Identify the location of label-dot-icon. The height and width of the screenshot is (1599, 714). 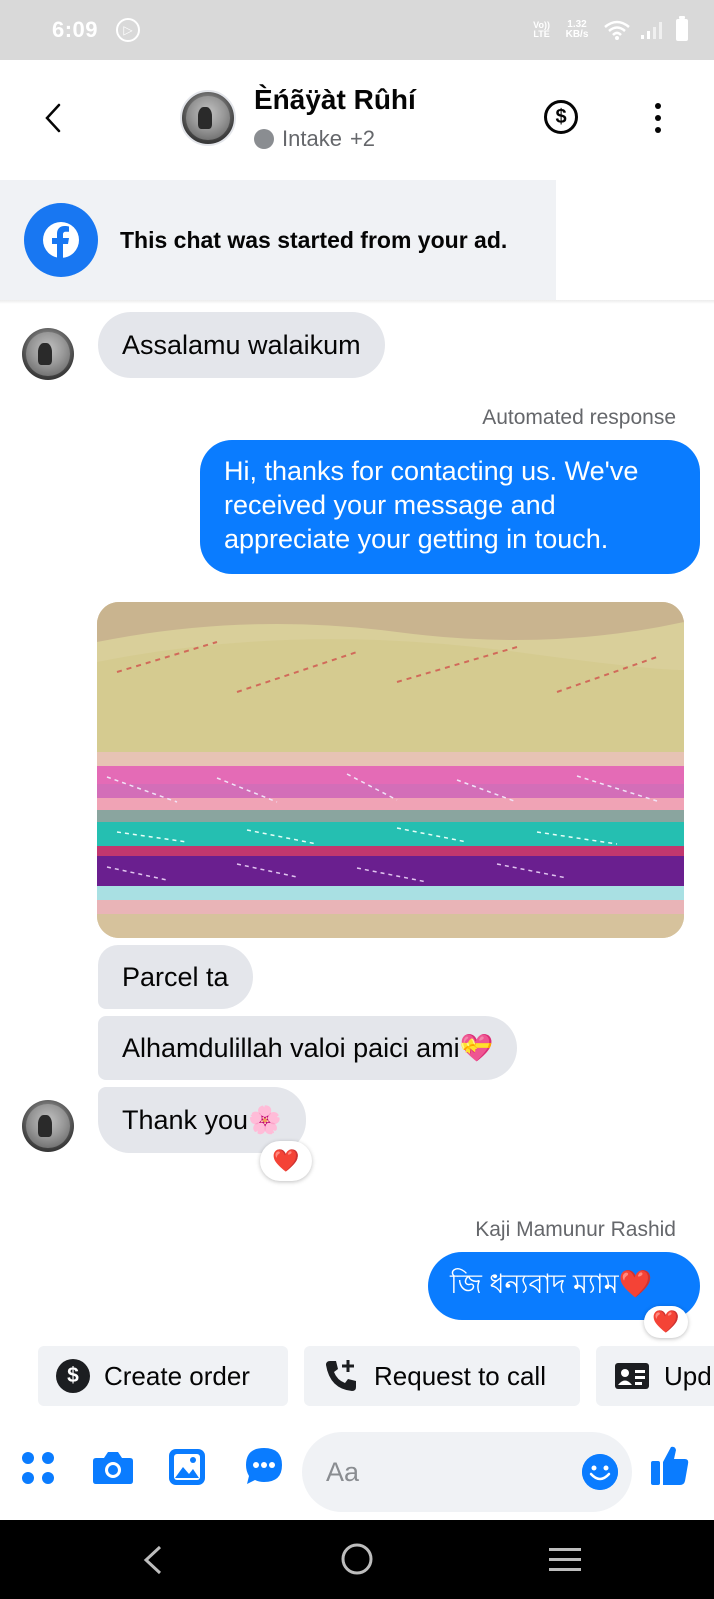
(264, 139).